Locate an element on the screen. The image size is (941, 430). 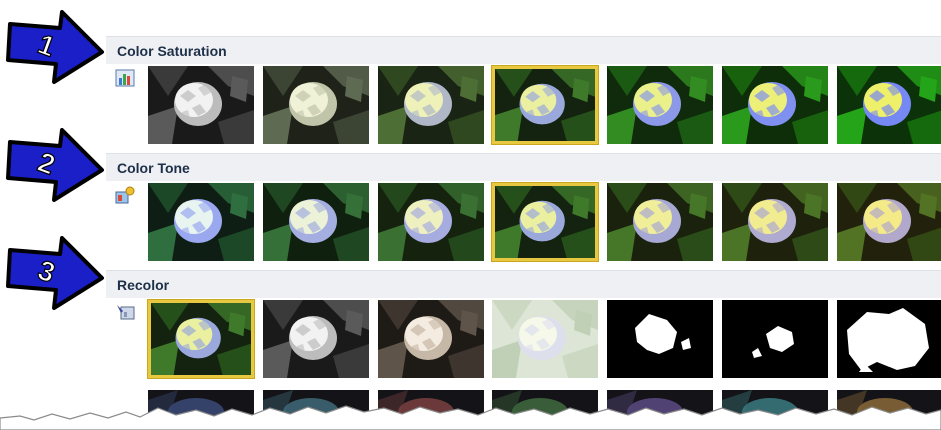
section-header-recolor: Recolor is located at coordinates (523, 284).